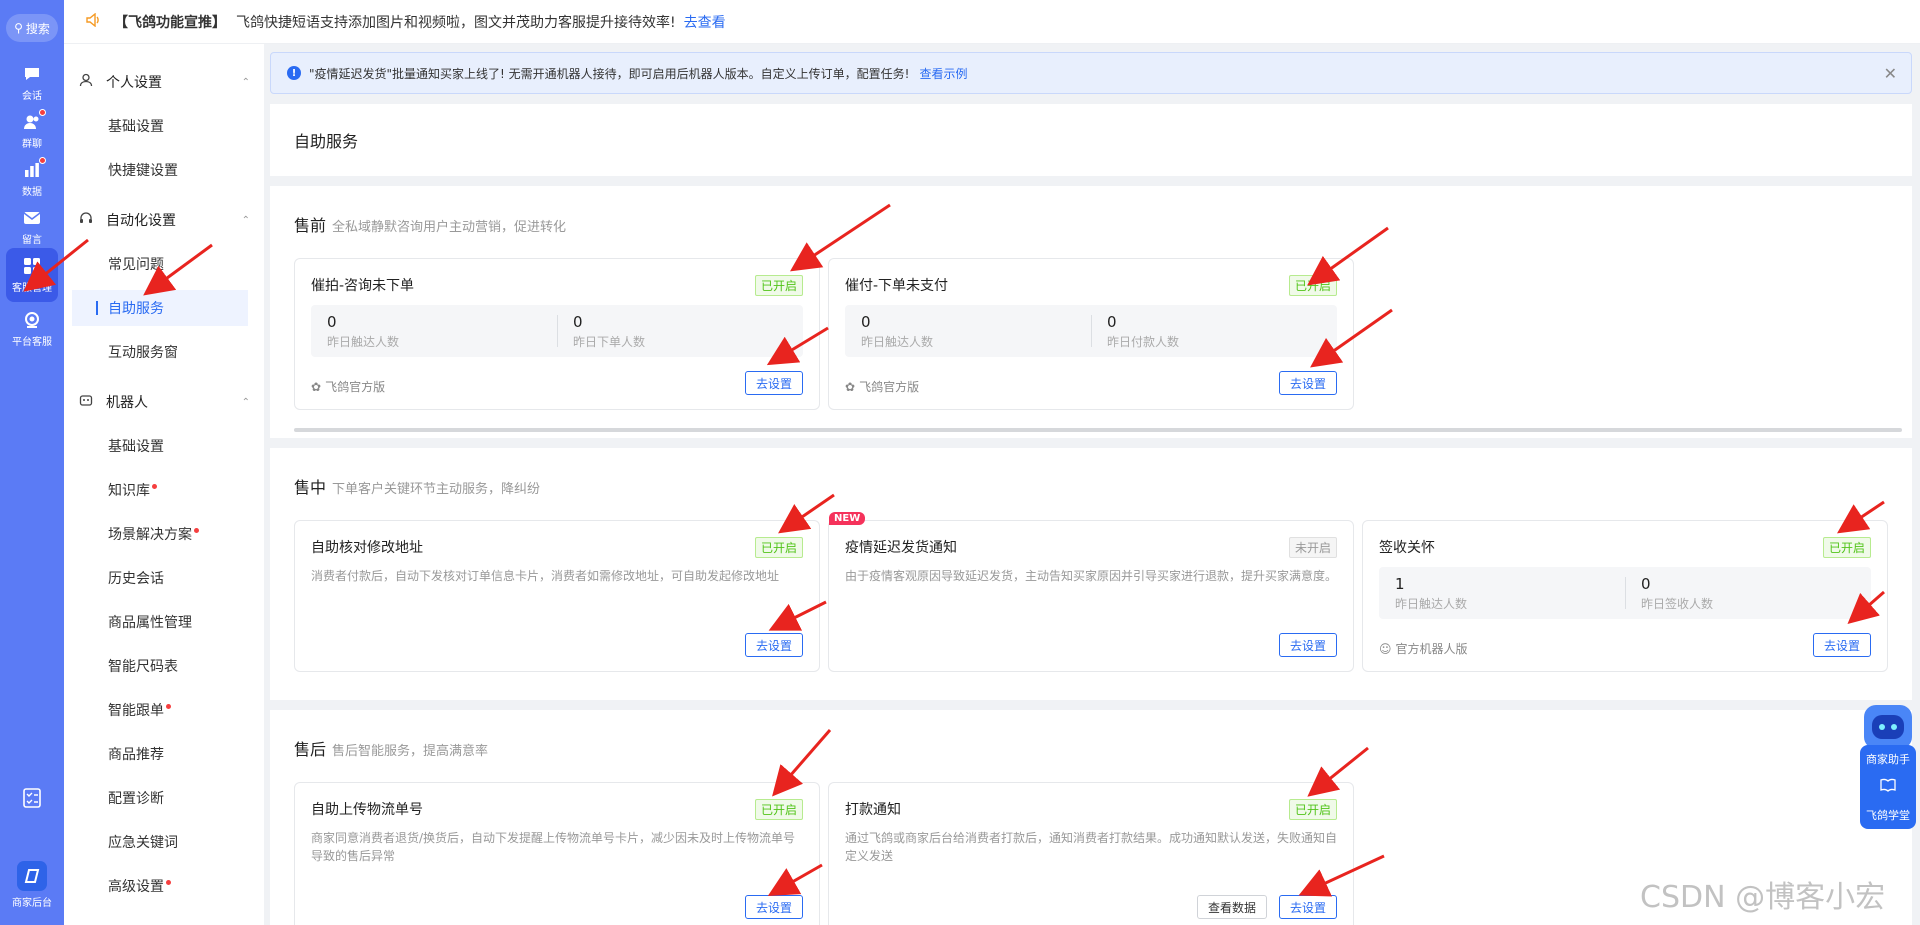 This screenshot has height=925, width=1920. What do you see at coordinates (168, 82) in the screenshot?
I see `nav-group-personal: 个人设置 ⌃` at bounding box center [168, 82].